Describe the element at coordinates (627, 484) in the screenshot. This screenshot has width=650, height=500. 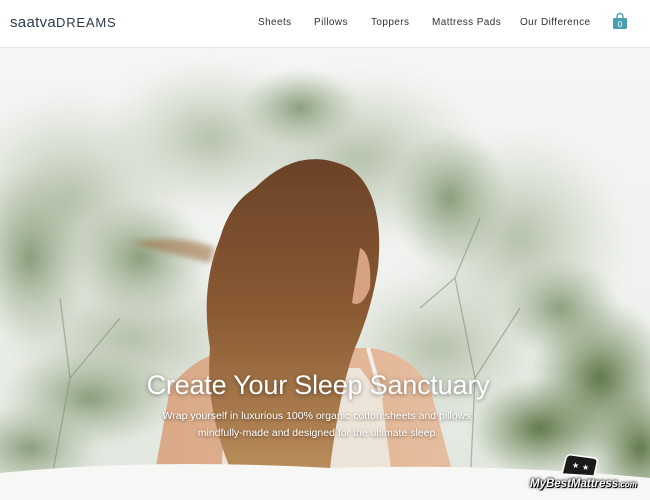
I see `watermark-suffix: .com` at that location.